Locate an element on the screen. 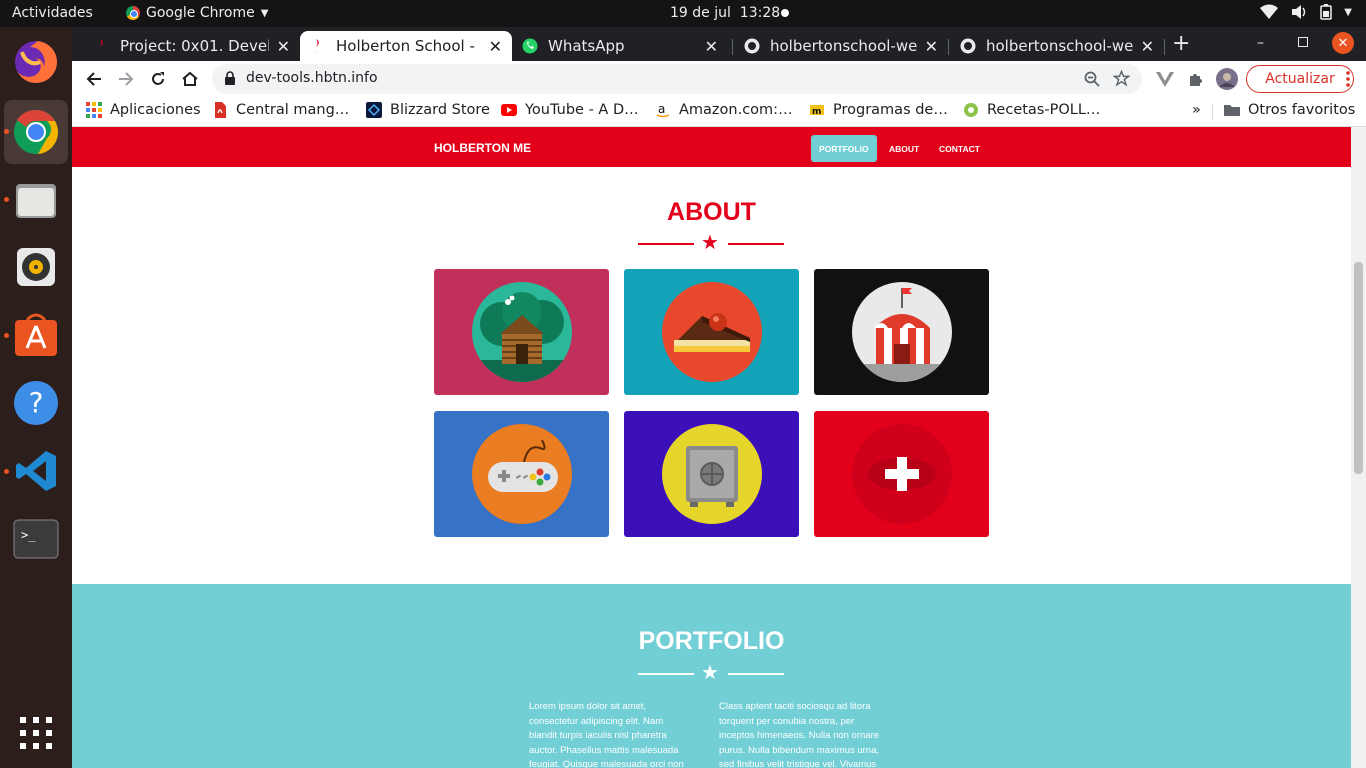 Image resolution: width=1366 pixels, height=768 pixels. dock-software is located at coordinates (36, 335).